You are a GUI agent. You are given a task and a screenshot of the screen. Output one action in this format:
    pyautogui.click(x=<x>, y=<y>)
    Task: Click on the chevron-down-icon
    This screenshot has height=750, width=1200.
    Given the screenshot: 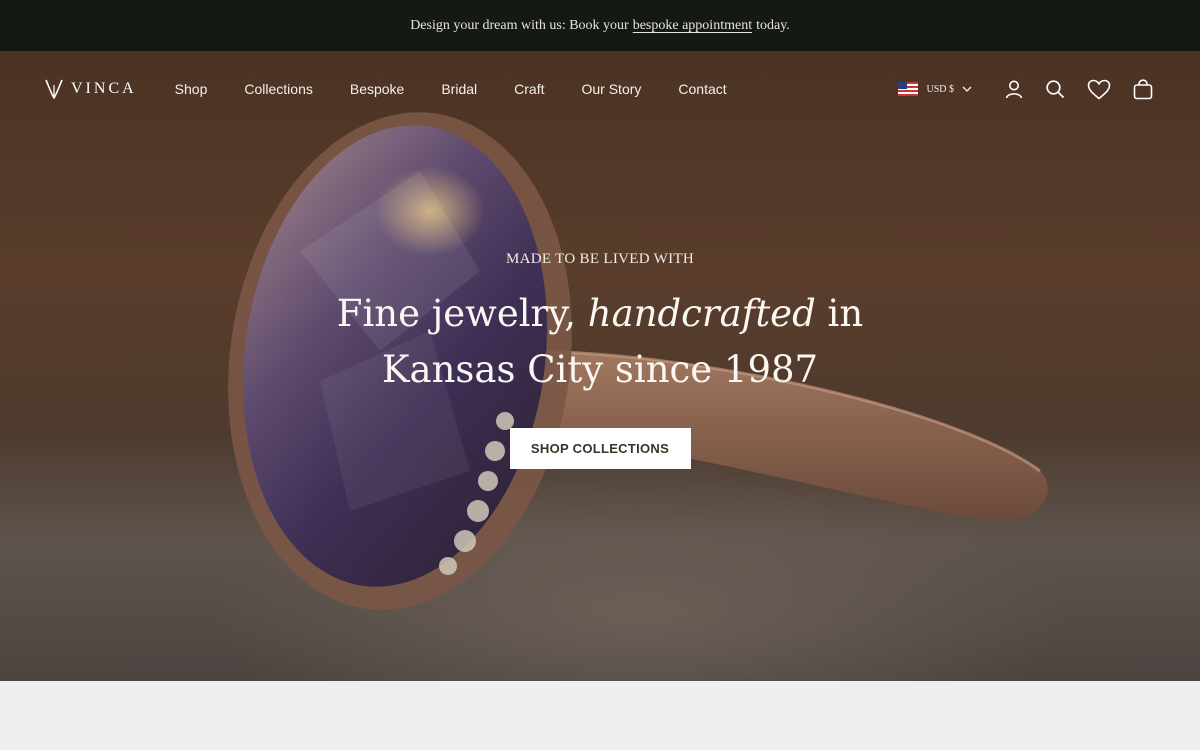 What is the action you would take?
    pyautogui.click(x=967, y=89)
    